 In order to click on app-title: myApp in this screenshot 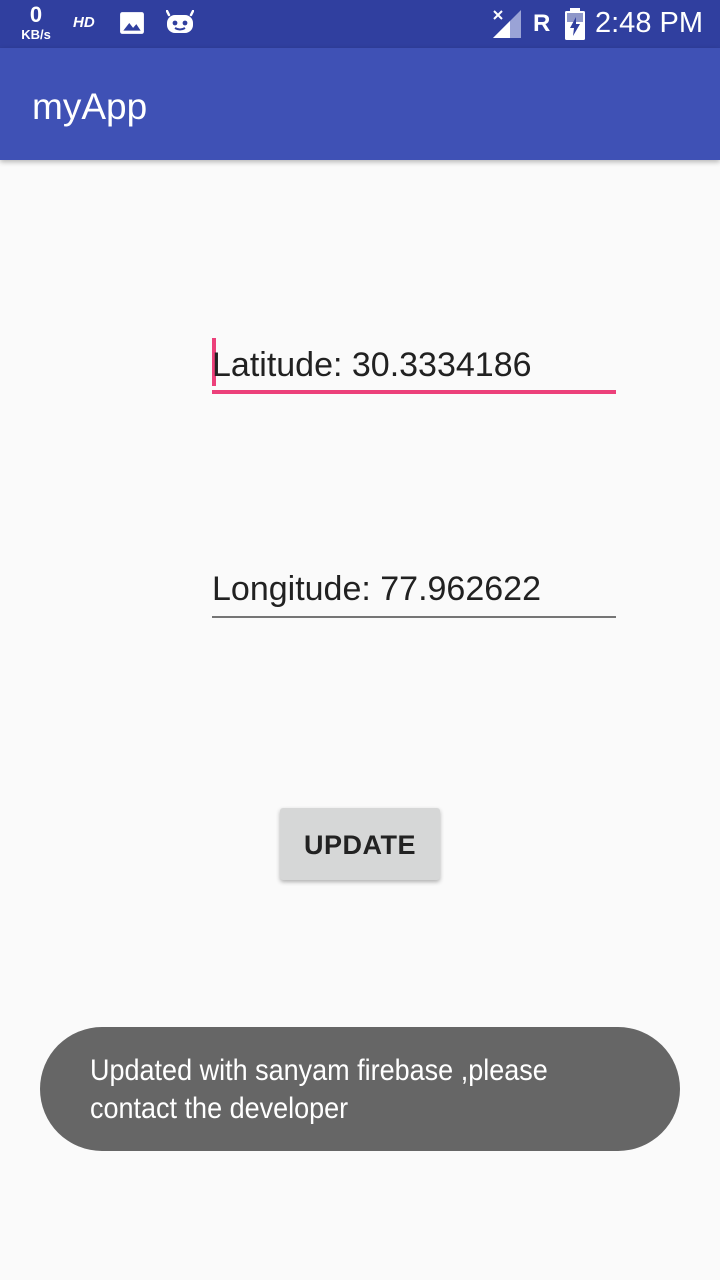, I will do `click(90, 106)`.